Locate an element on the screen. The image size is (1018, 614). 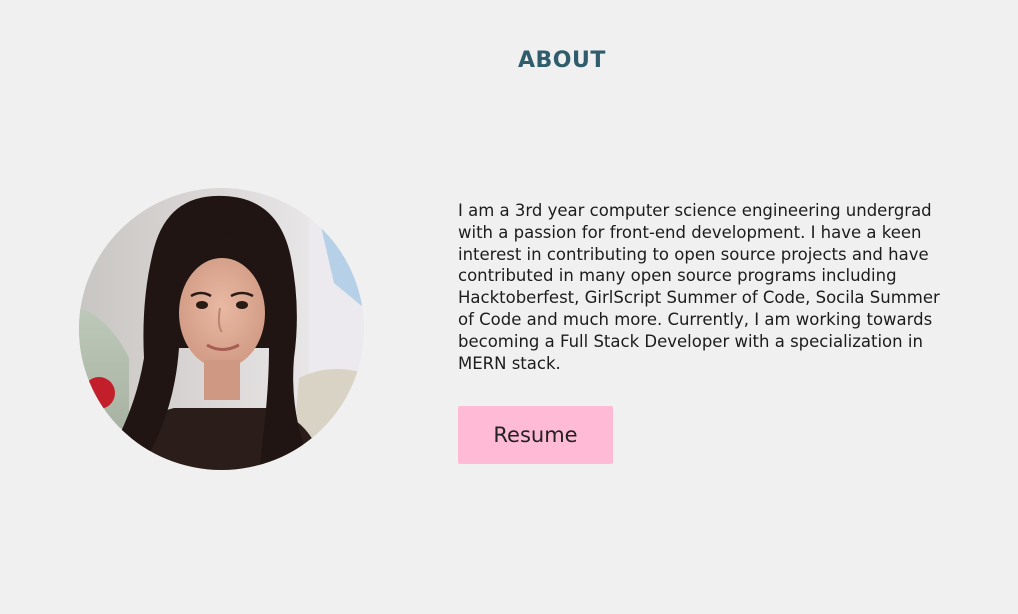
resume-button: Resume is located at coordinates (535, 435).